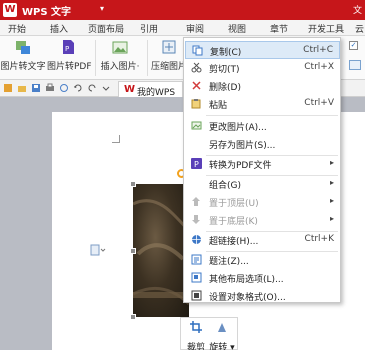 Image resolution: width=365 pixels, height=350 pixels. What do you see at coordinates (50, 88) in the screenshot?
I see `print-icon` at bounding box center [50, 88].